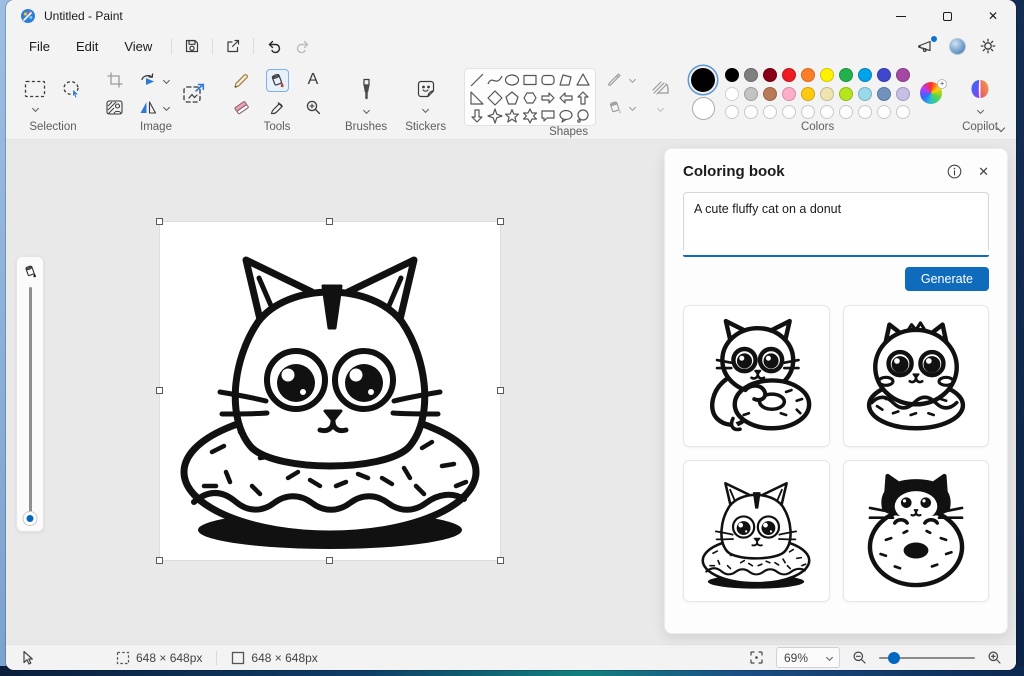  What do you see at coordinates (159, 390) in the screenshot?
I see `selection-handle-w` at bounding box center [159, 390].